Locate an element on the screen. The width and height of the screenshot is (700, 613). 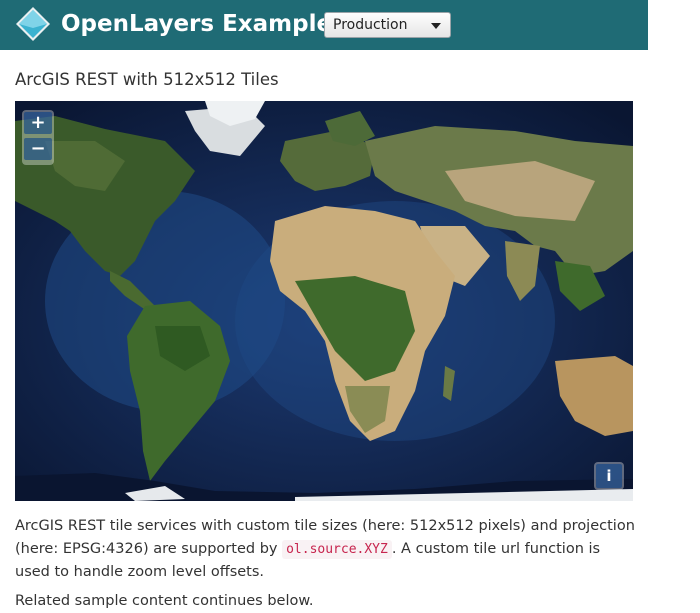
zoom-control: + − is located at coordinates (38, 137).